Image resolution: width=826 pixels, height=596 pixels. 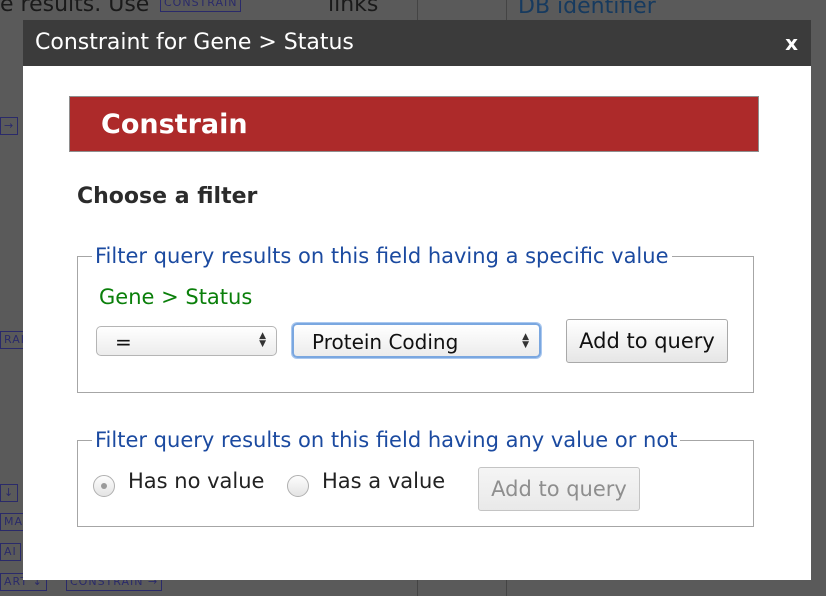 I want to click on close-button: x, so click(x=791, y=43).